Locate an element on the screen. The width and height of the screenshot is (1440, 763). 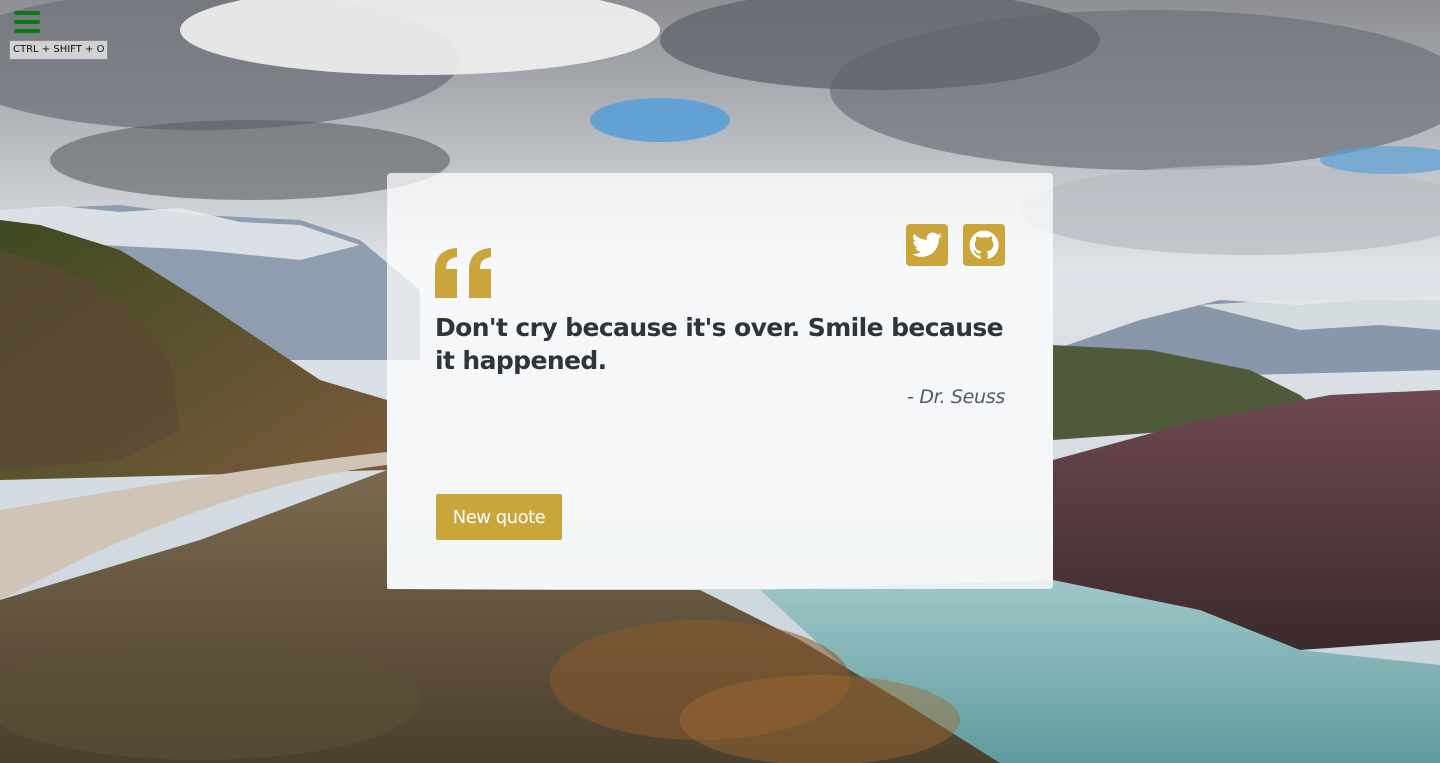
github-octocat-icon is located at coordinates (984, 244).